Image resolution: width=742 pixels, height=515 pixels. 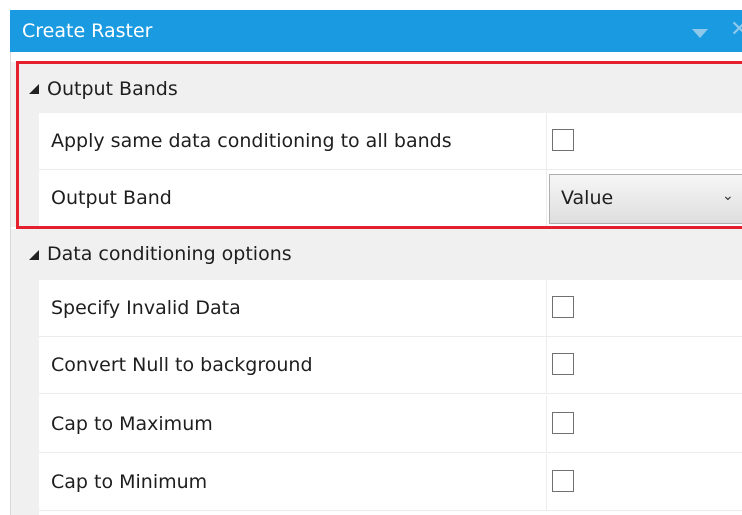 What do you see at coordinates (645, 199) in the screenshot?
I see `output-band-select: Value ⌄` at bounding box center [645, 199].